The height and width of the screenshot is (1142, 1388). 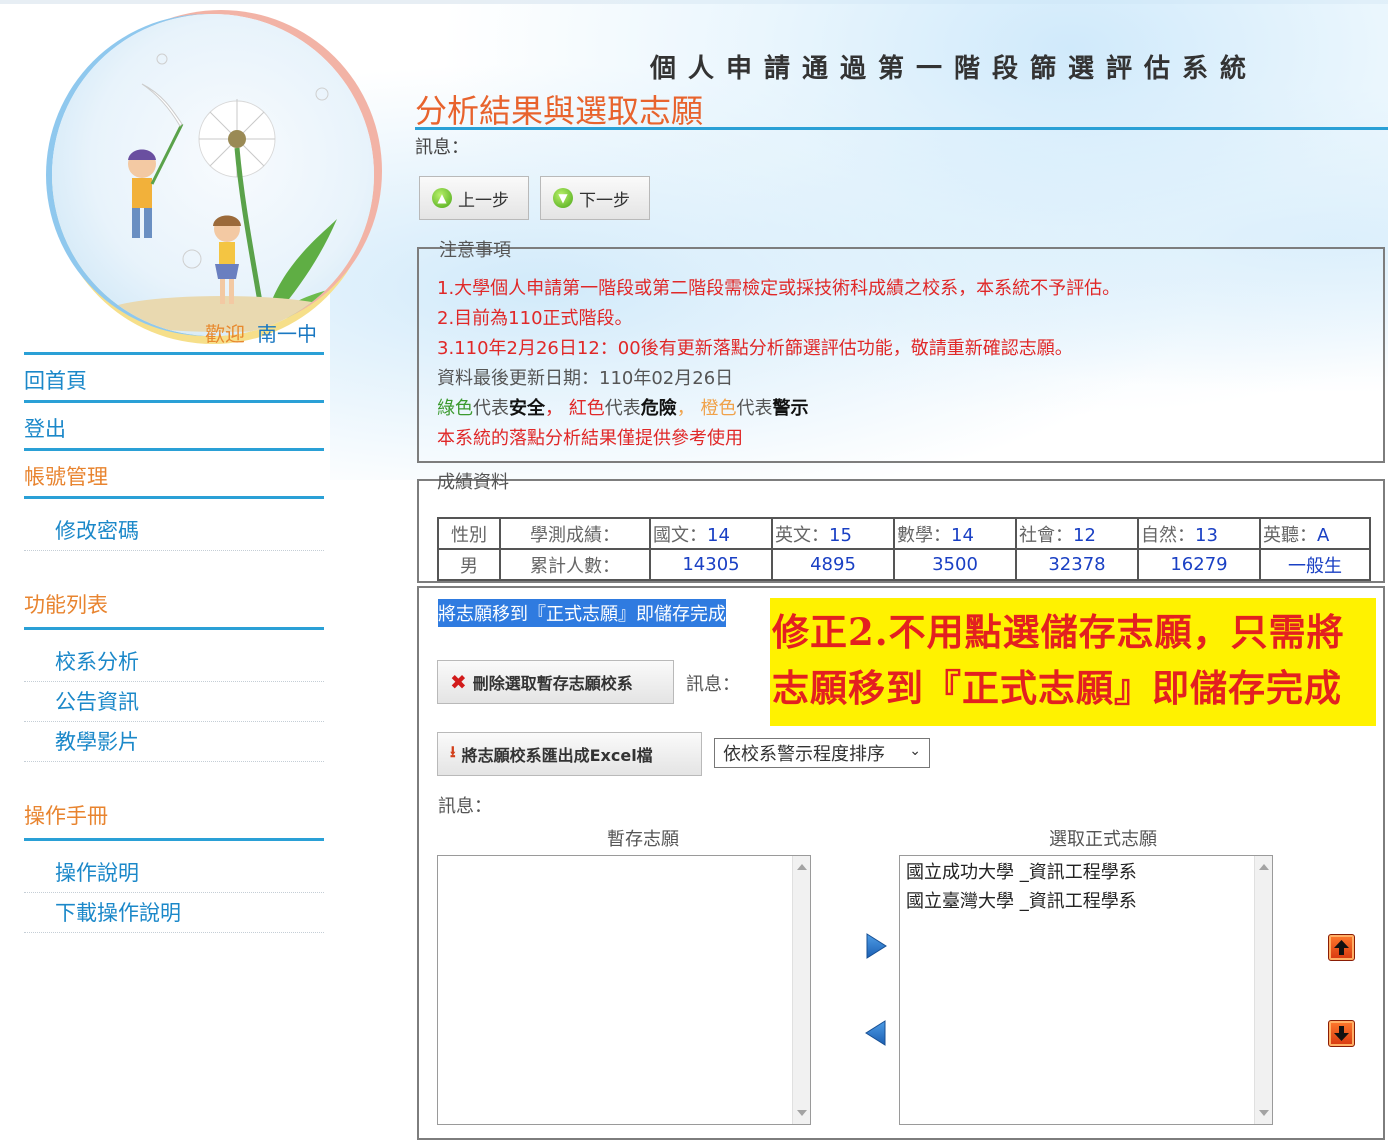 I want to click on exam-label: 學測成績：, so click(x=575, y=533).